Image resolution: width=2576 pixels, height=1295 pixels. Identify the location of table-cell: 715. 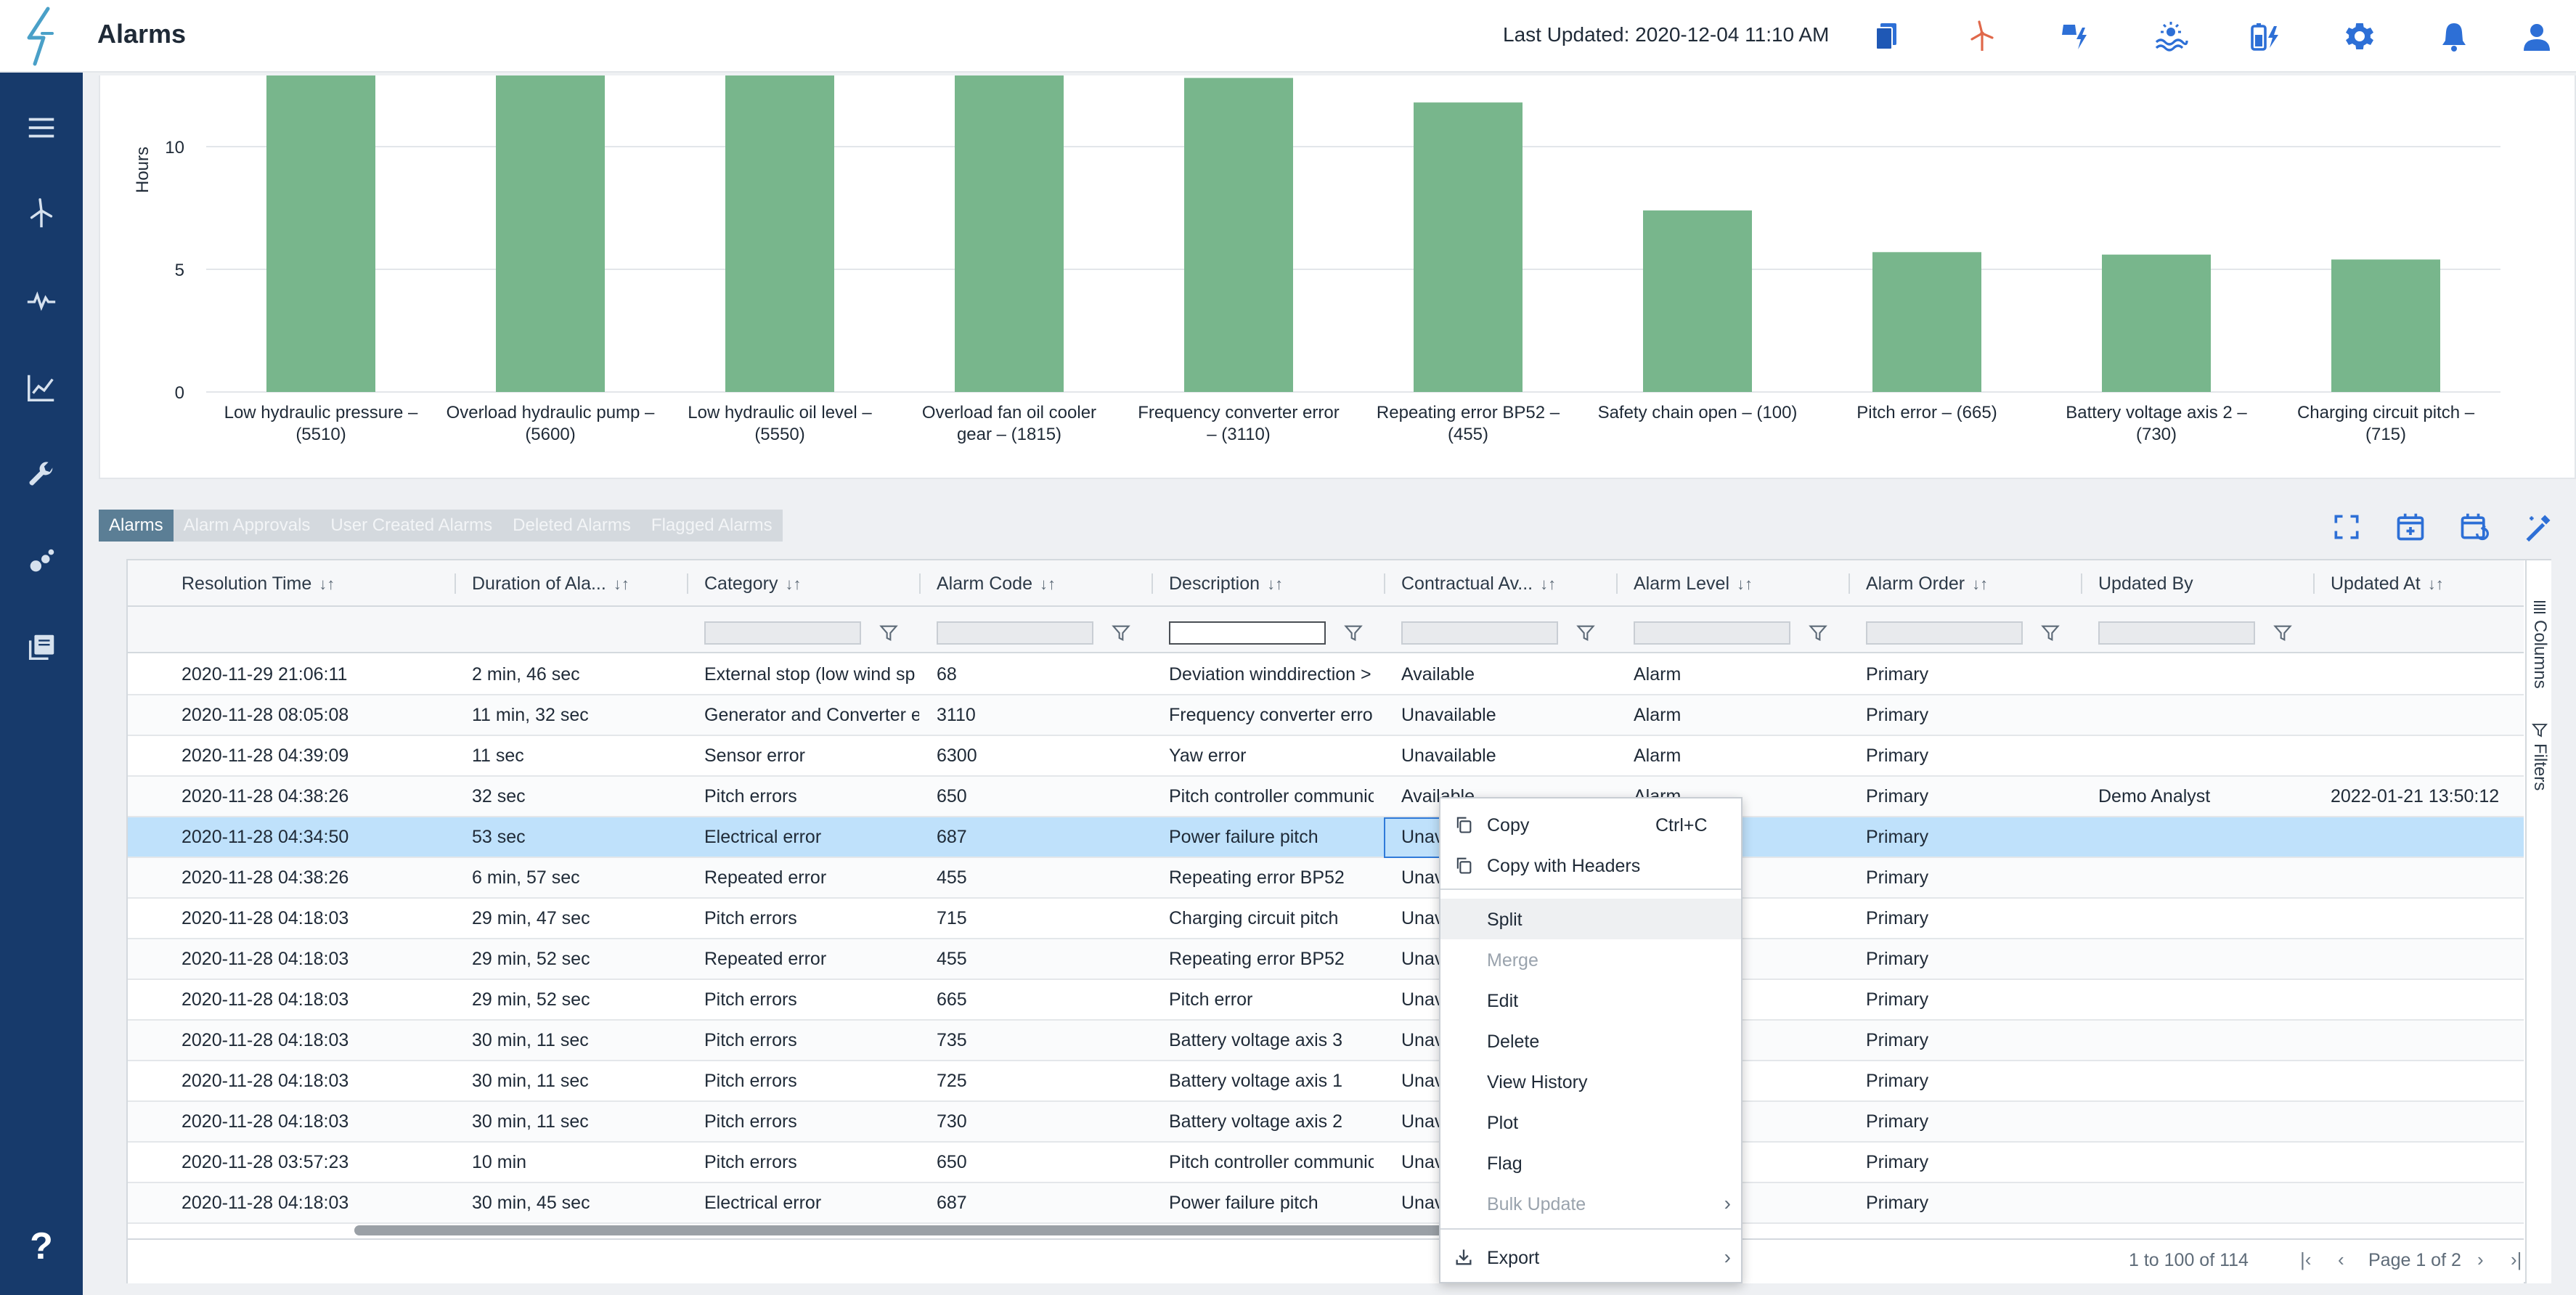
(1036, 918).